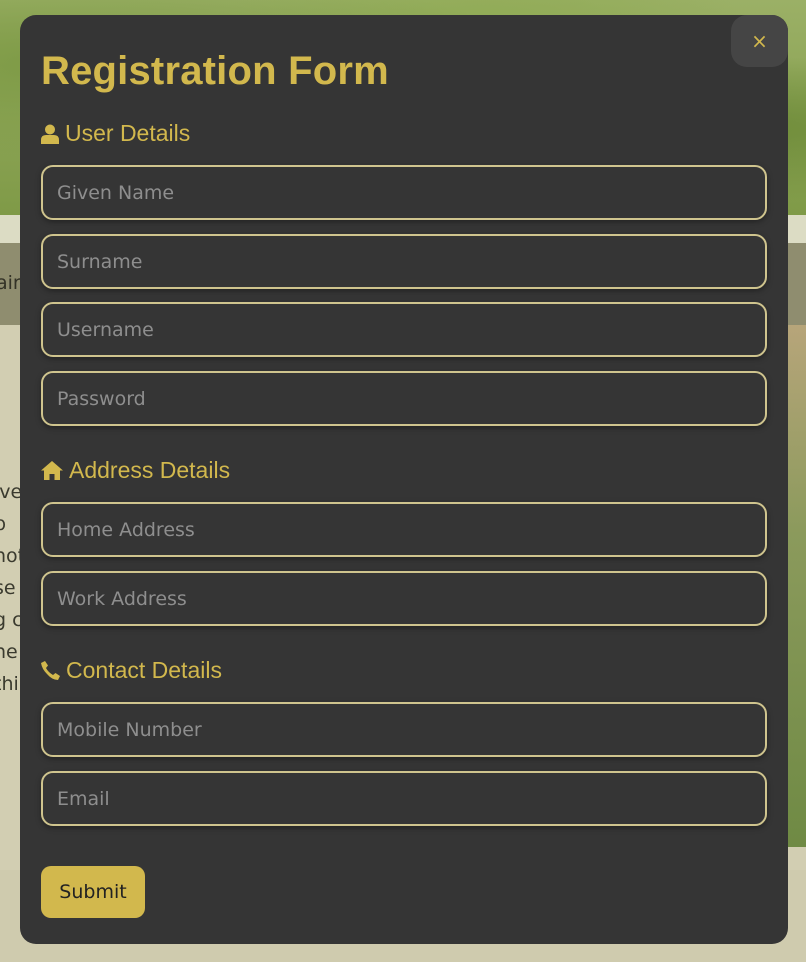 The image size is (806, 962). I want to click on home-icon, so click(52, 470).